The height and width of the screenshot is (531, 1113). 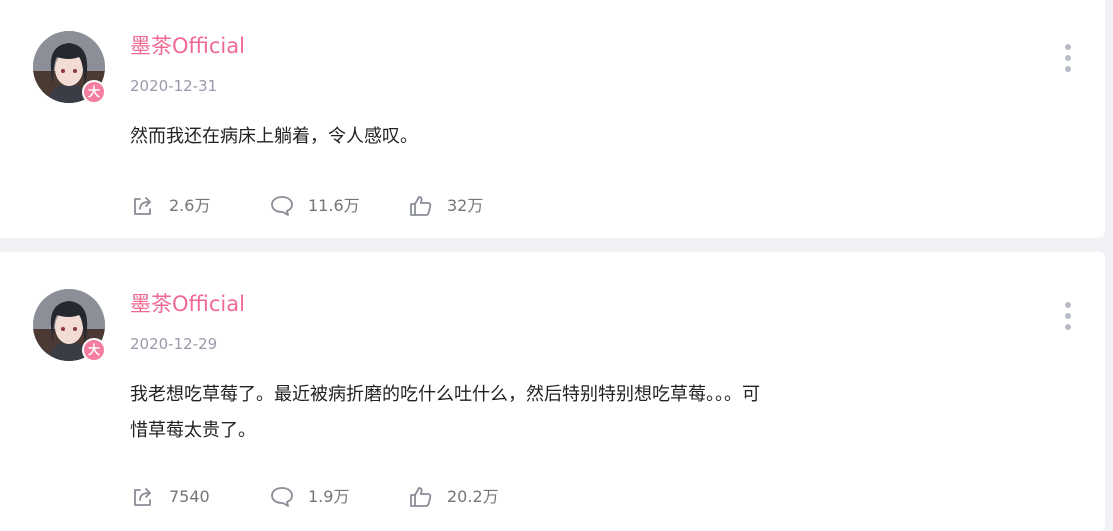 I want to click on share-button: 2.6万, so click(x=199, y=206).